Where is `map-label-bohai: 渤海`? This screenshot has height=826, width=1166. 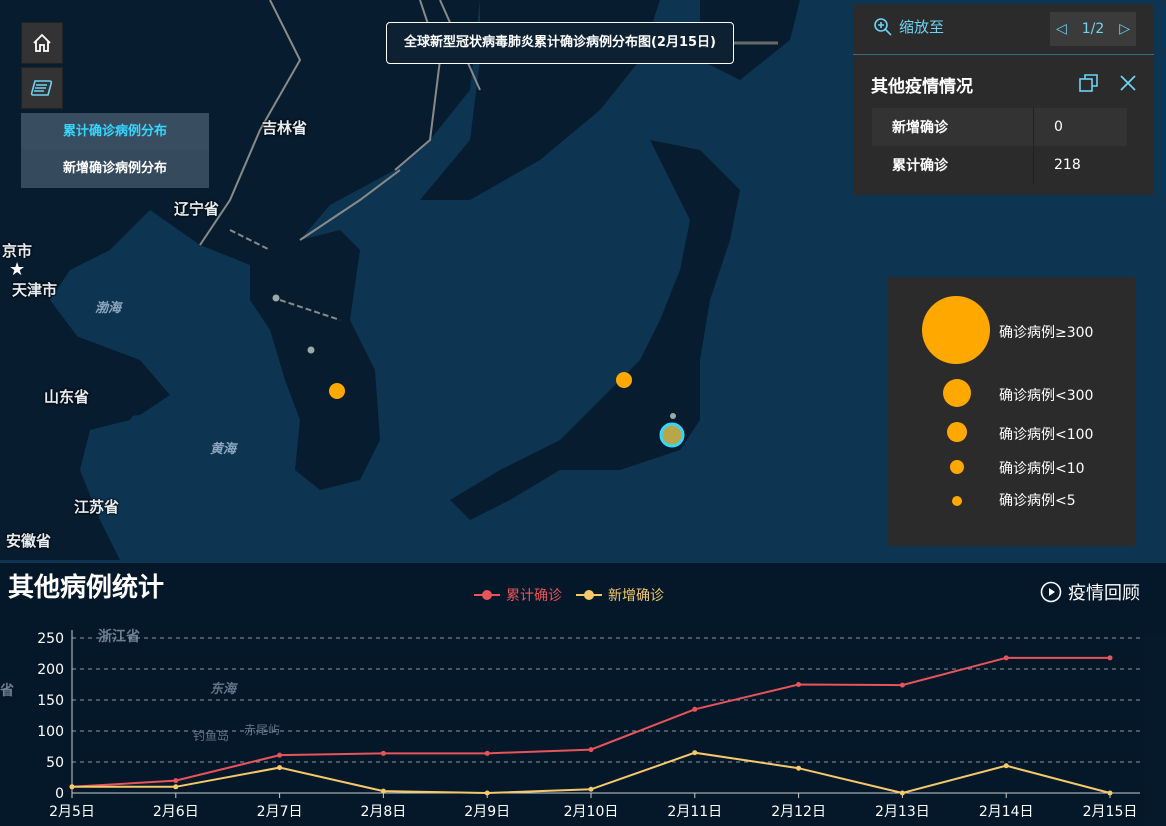 map-label-bohai: 渤海 is located at coordinates (108, 308).